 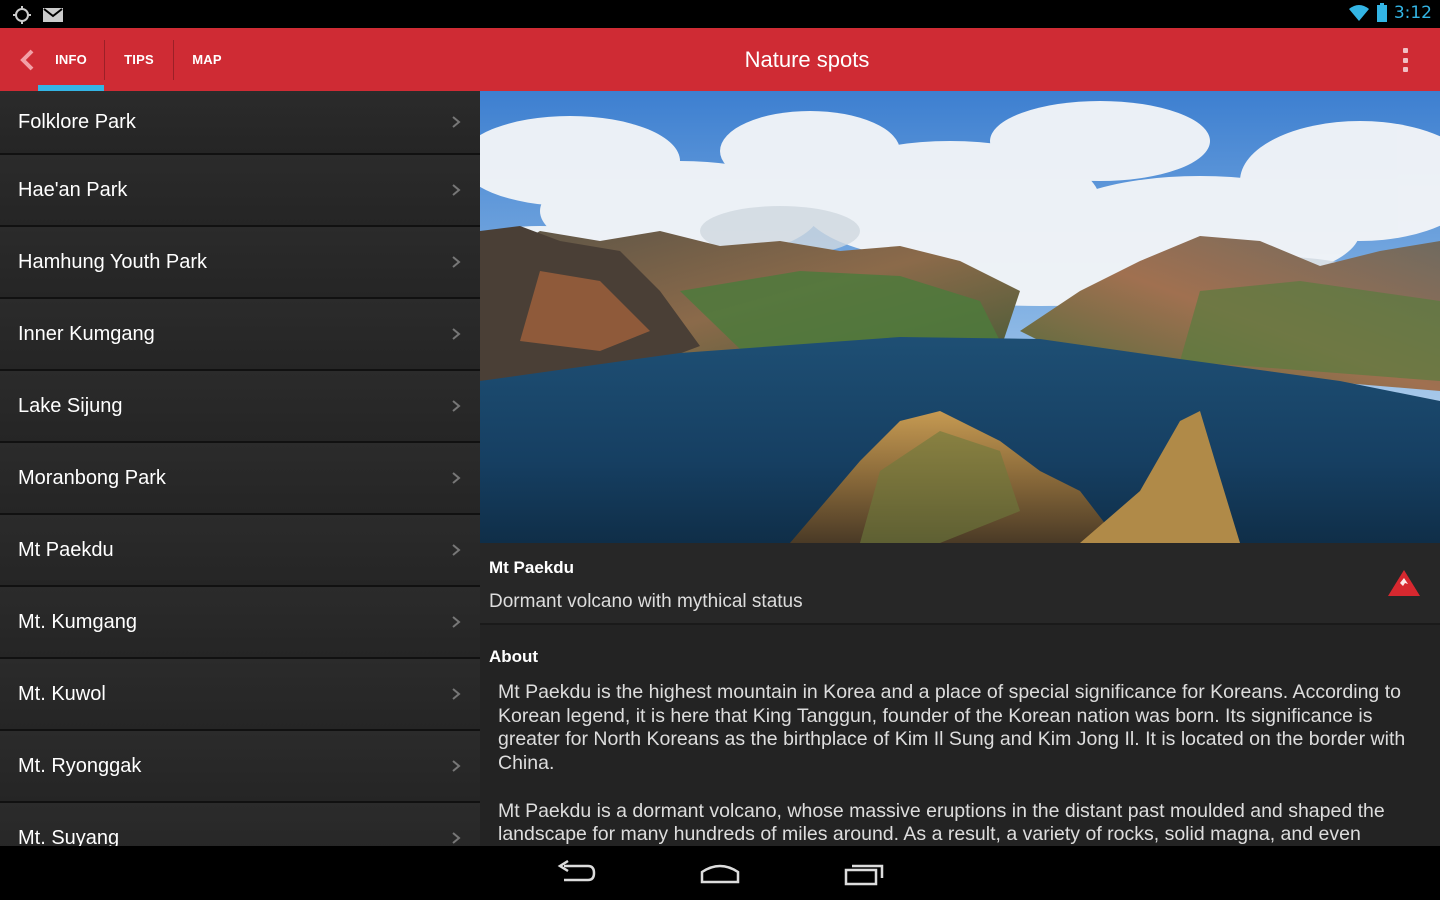 What do you see at coordinates (1404, 583) in the screenshot?
I see `mountain-icon` at bounding box center [1404, 583].